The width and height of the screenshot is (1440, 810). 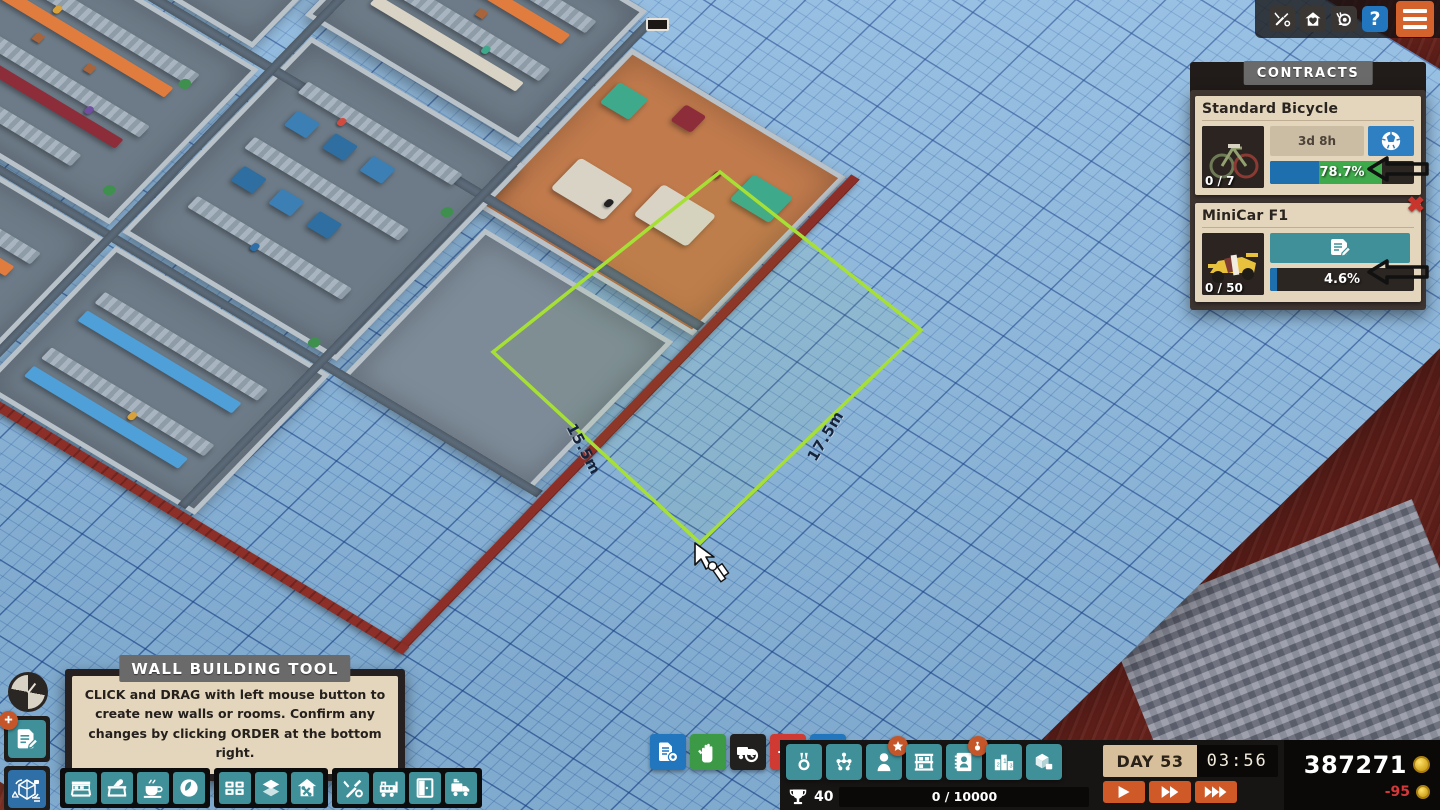 I want to click on top-icon-bar: ?, so click(x=1347, y=19).